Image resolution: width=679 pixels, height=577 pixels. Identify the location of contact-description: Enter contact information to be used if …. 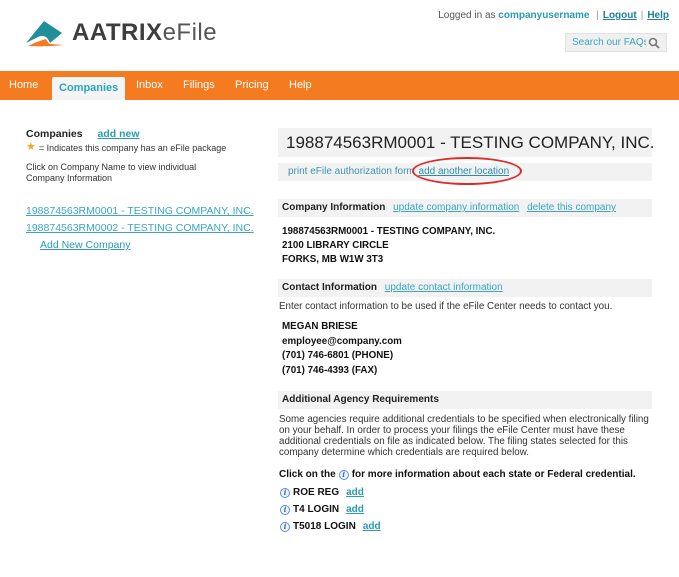
(446, 306).